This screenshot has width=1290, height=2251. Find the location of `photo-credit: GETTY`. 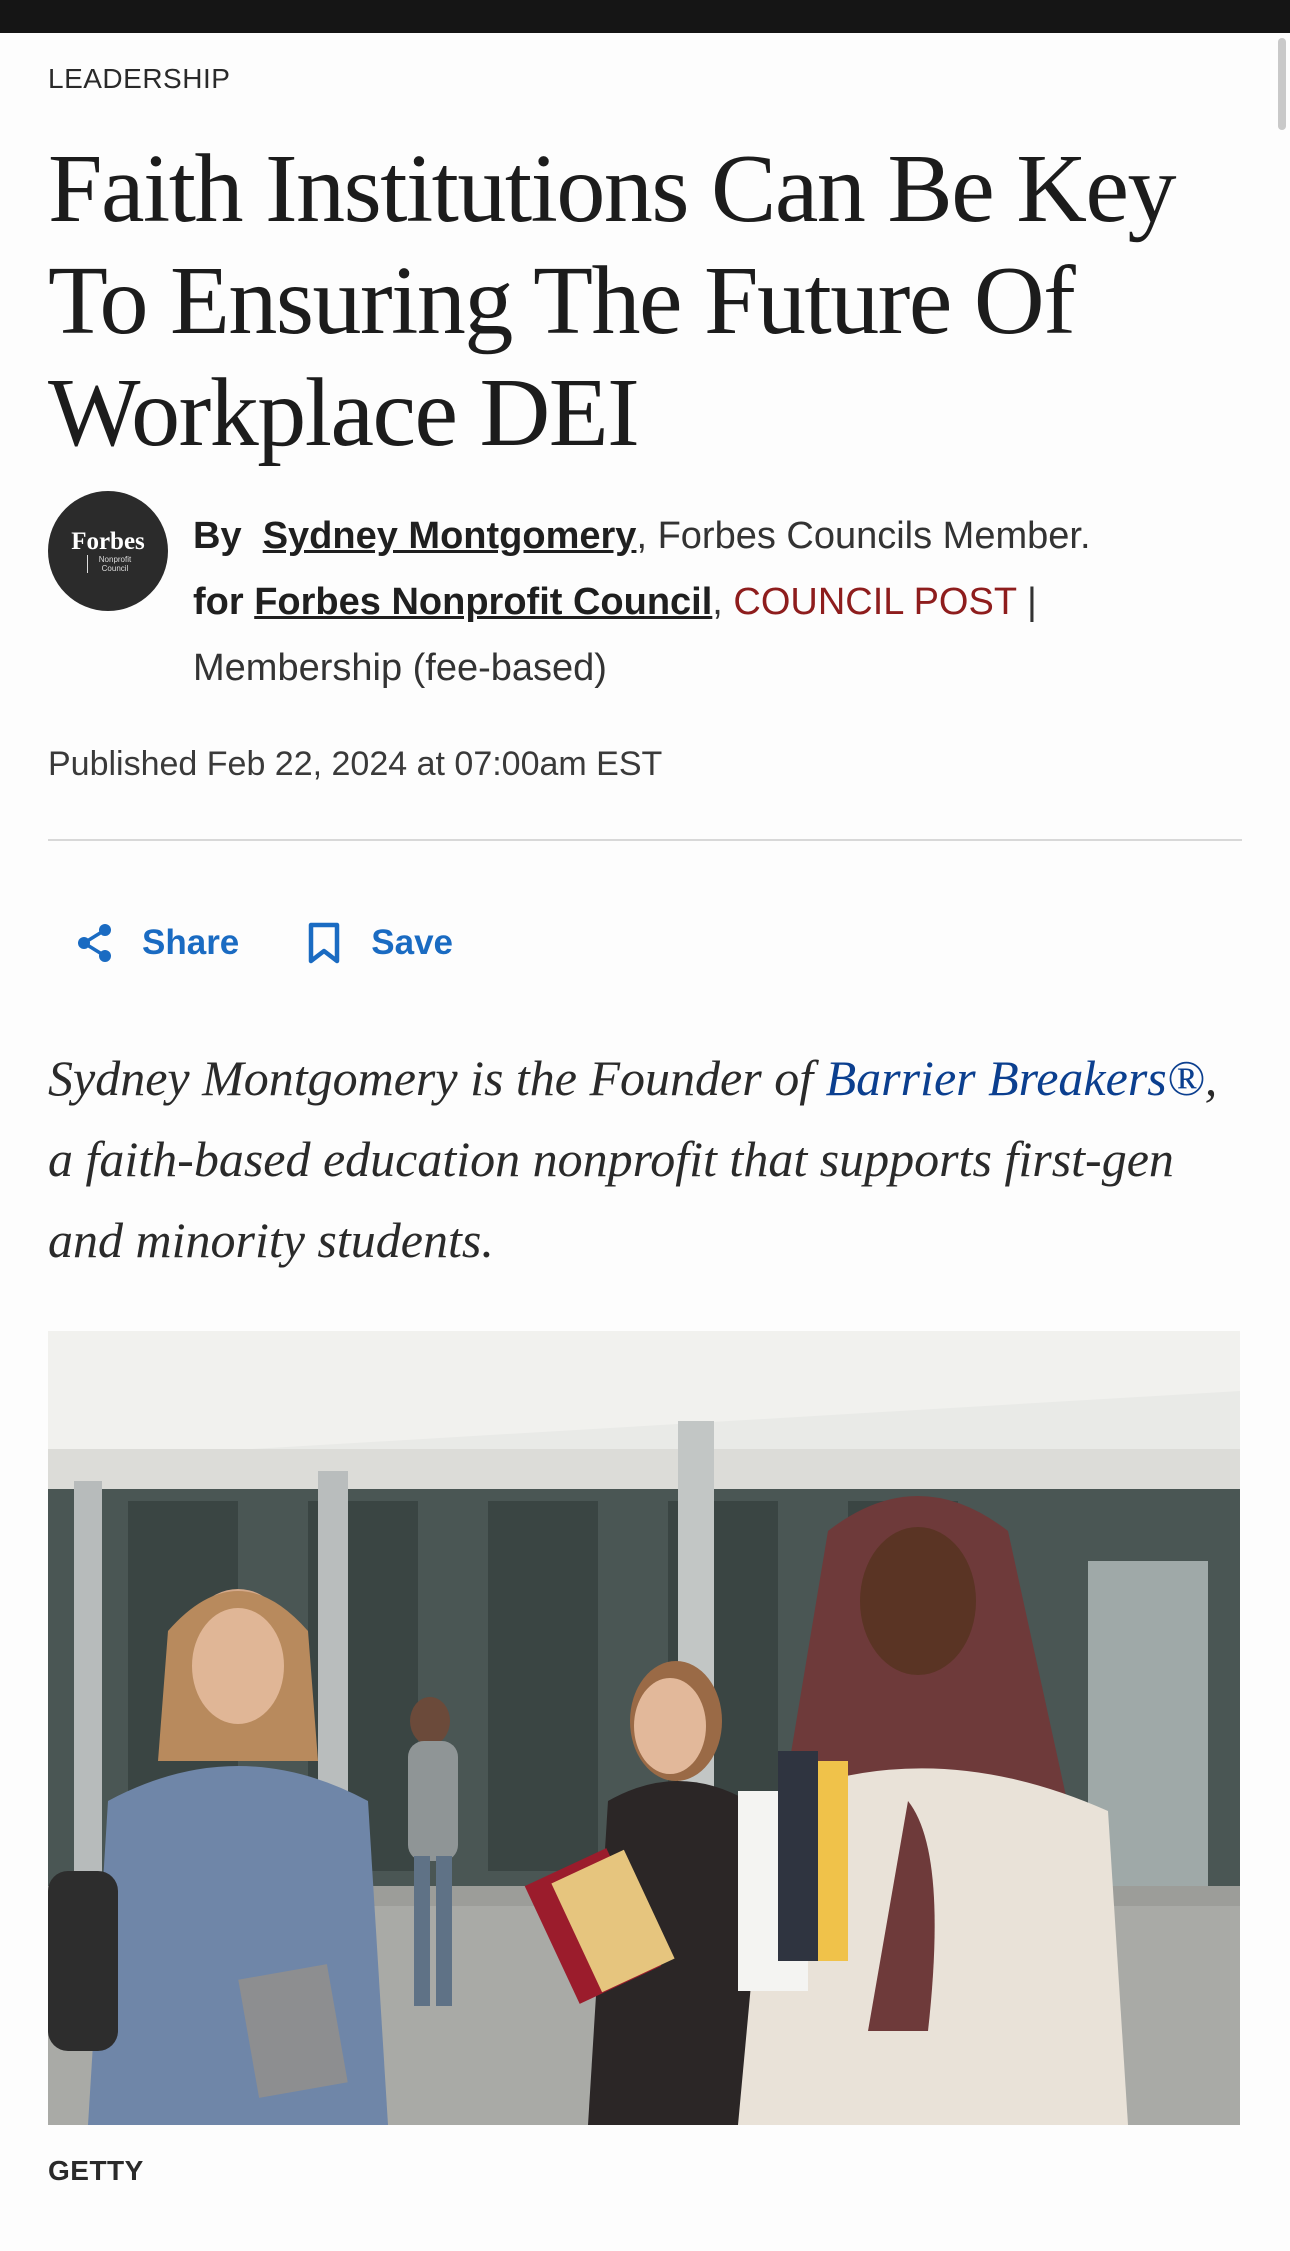

photo-credit: GETTY is located at coordinates (96, 2170).